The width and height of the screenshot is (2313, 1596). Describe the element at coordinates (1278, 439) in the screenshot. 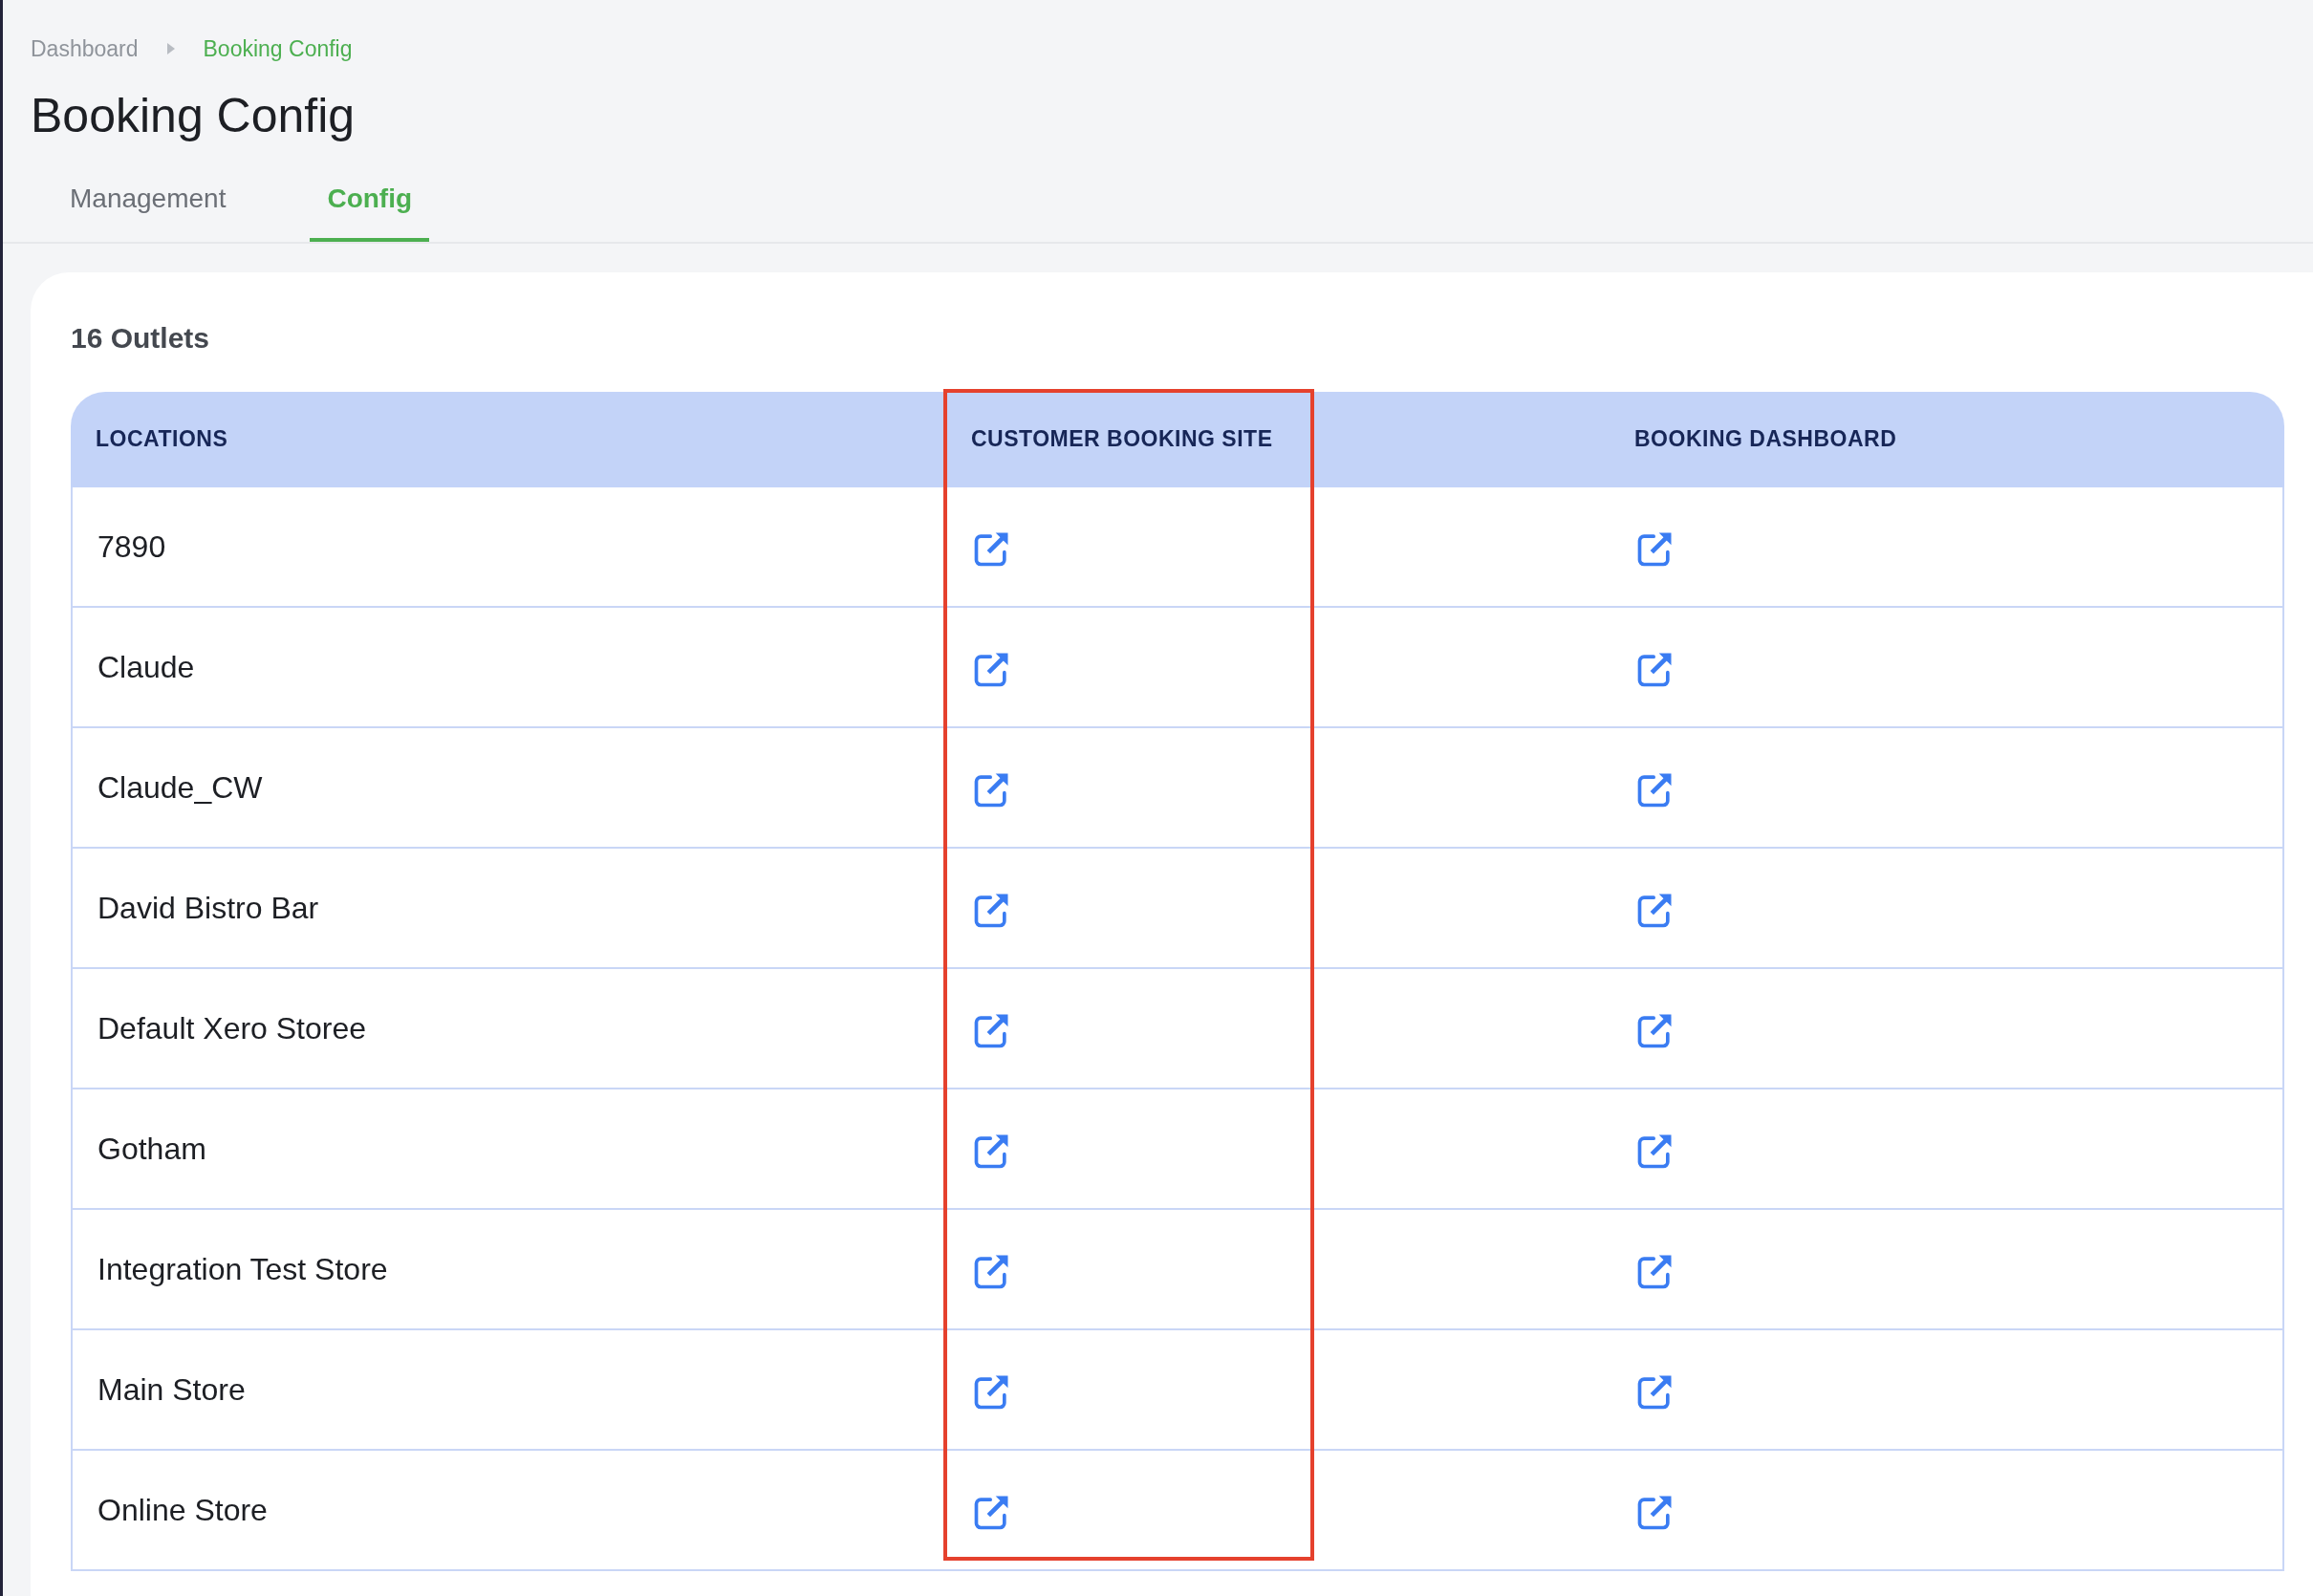

I see `column-header: CUSTOMER BOOKING SITE` at that location.